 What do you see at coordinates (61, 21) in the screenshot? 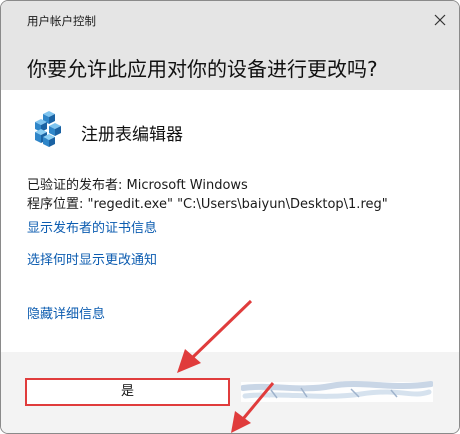
I see `dialog-title: 用户帐户控制` at bounding box center [61, 21].